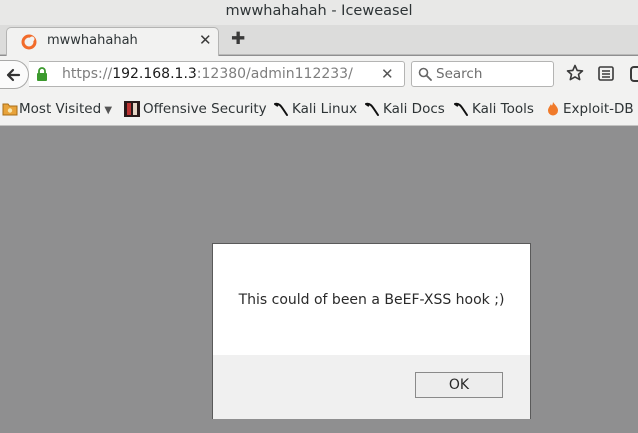  Describe the element at coordinates (42, 74) in the screenshot. I see `lock-icon` at that location.